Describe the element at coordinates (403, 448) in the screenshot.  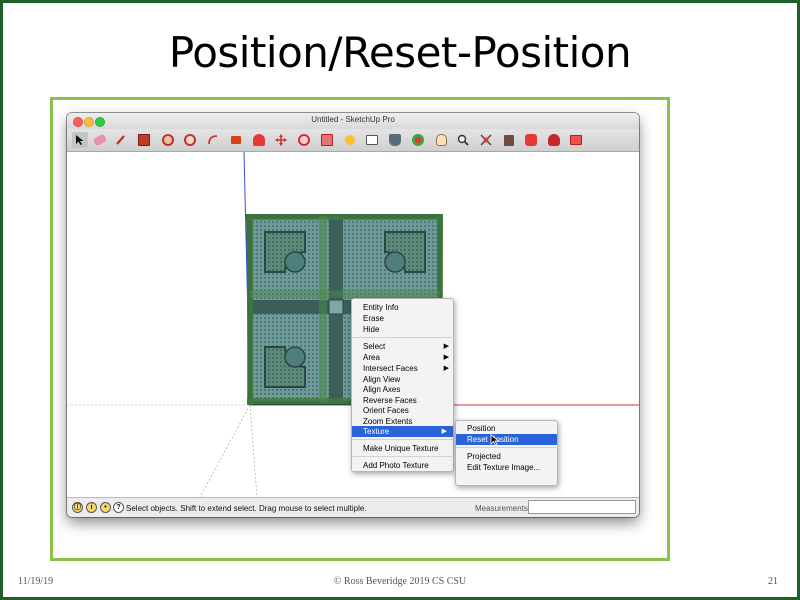
I see `menu-item-make-unique-texture: Make Unique Texture` at that location.